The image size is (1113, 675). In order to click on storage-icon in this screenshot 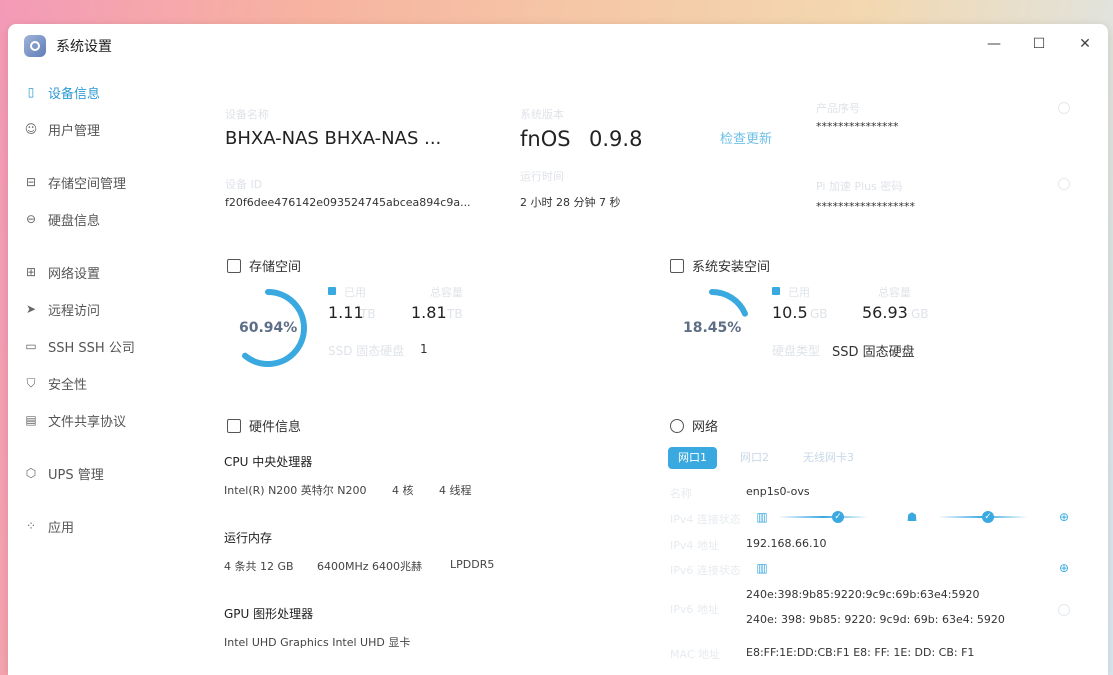, I will do `click(234, 265)`.